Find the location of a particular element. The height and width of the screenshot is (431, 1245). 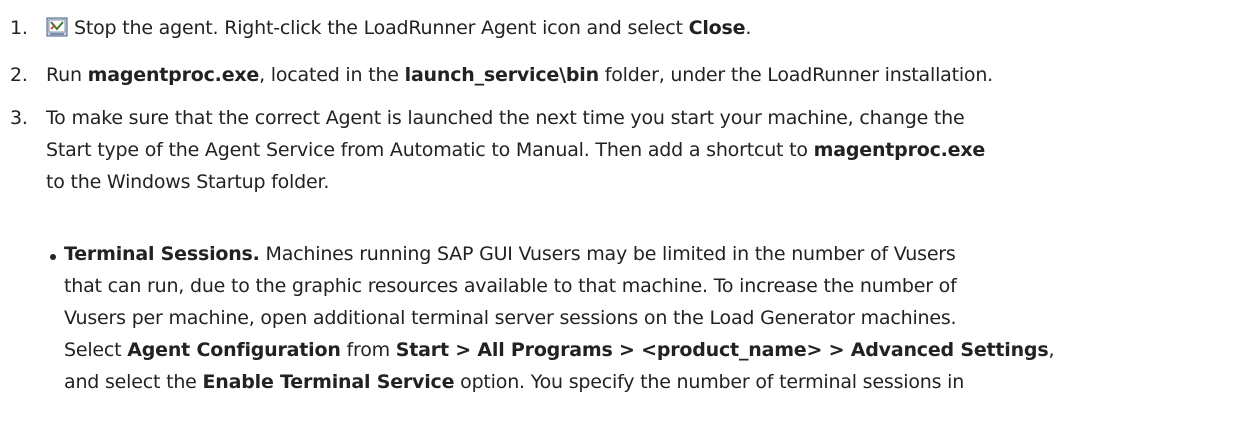

step-number: 1. is located at coordinates (19, 28).